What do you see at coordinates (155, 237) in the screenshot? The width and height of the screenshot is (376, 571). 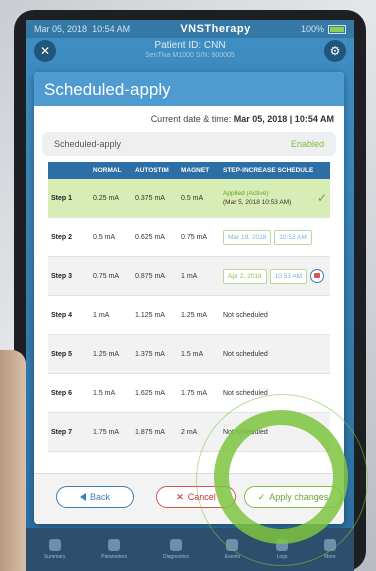 I see `autostim-value: 0.625 mA` at bounding box center [155, 237].